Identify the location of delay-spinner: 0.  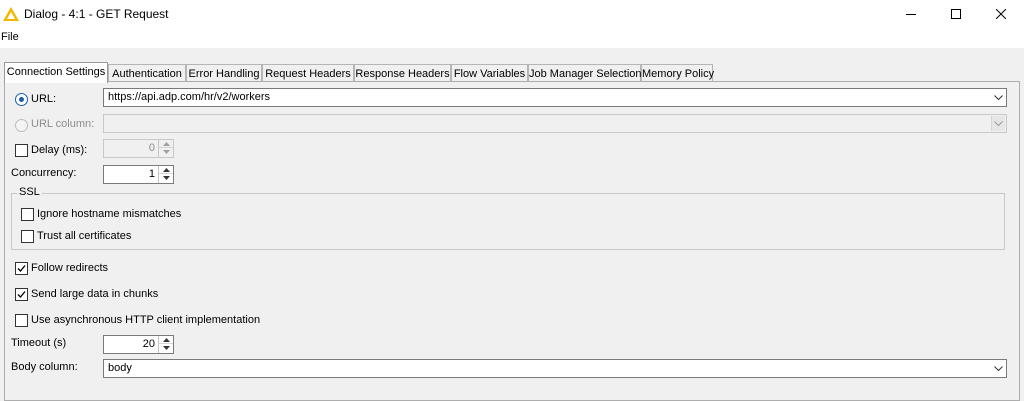
(138, 148).